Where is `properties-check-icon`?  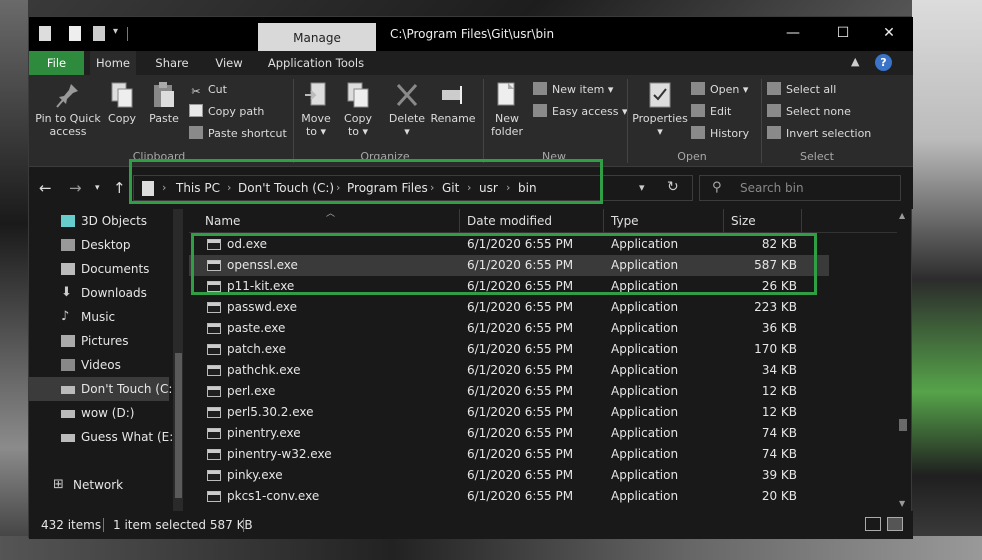 properties-check-icon is located at coordinates (75, 33).